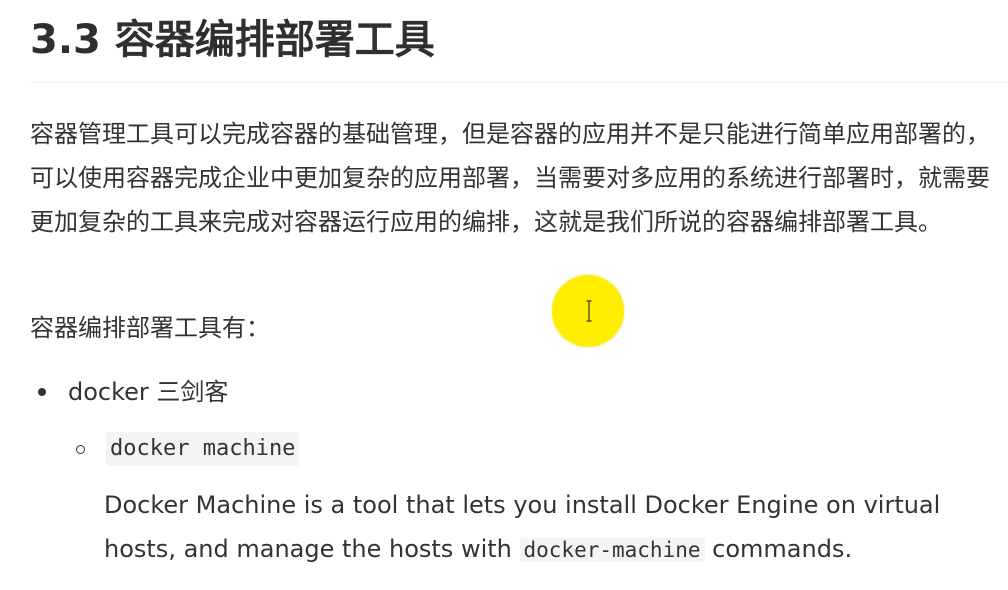 The width and height of the screenshot is (1008, 590). I want to click on sub-list-item: docker machine, so click(165, 449).